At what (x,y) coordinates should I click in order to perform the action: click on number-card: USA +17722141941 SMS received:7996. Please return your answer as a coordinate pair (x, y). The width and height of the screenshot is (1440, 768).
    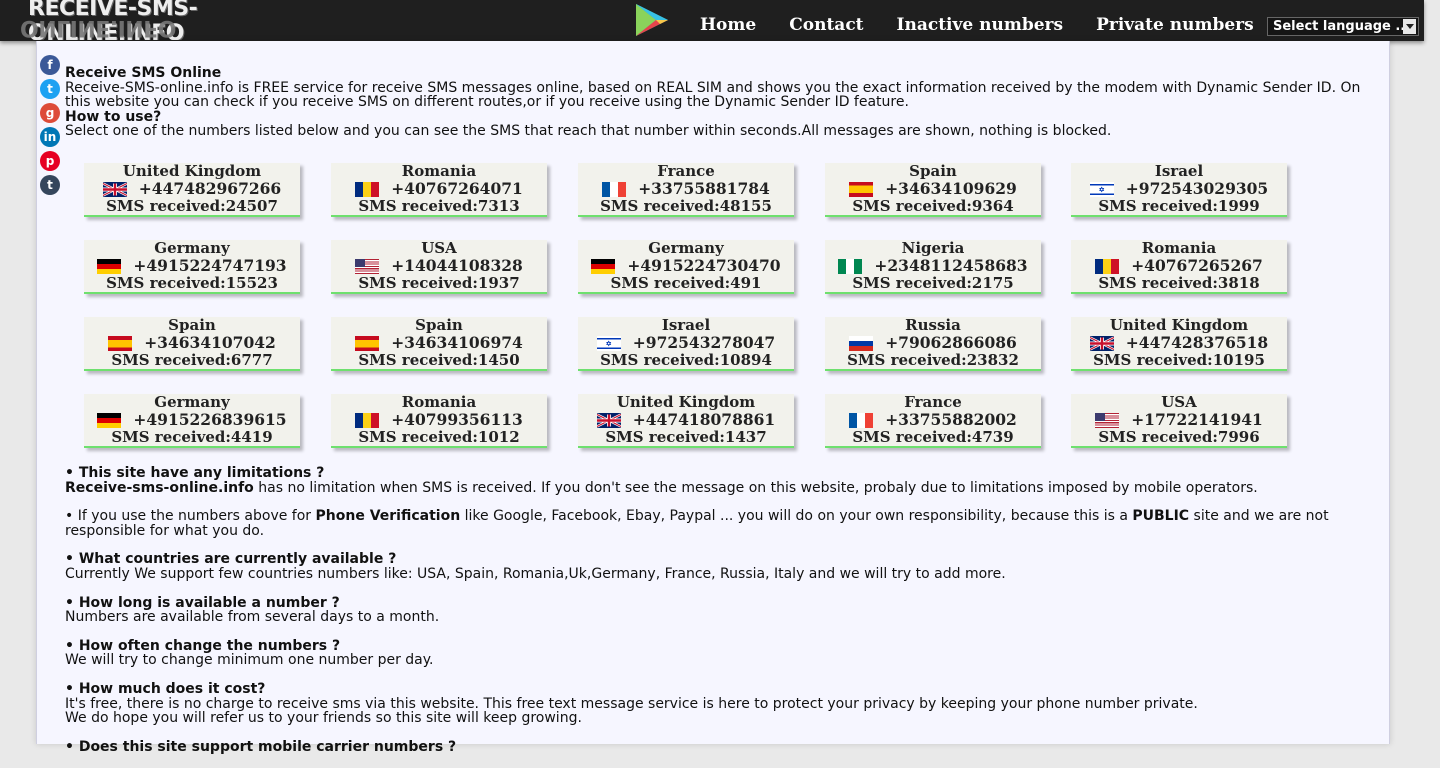
    Looking at the image, I should click on (1179, 421).